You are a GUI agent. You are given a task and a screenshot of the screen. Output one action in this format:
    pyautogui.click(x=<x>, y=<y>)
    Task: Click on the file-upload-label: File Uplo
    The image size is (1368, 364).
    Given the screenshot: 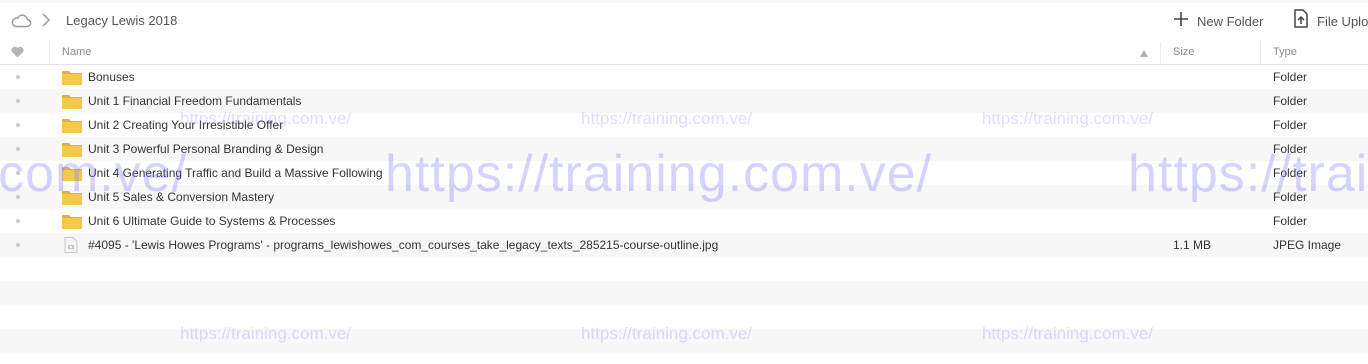 What is the action you would take?
    pyautogui.click(x=1342, y=21)
    